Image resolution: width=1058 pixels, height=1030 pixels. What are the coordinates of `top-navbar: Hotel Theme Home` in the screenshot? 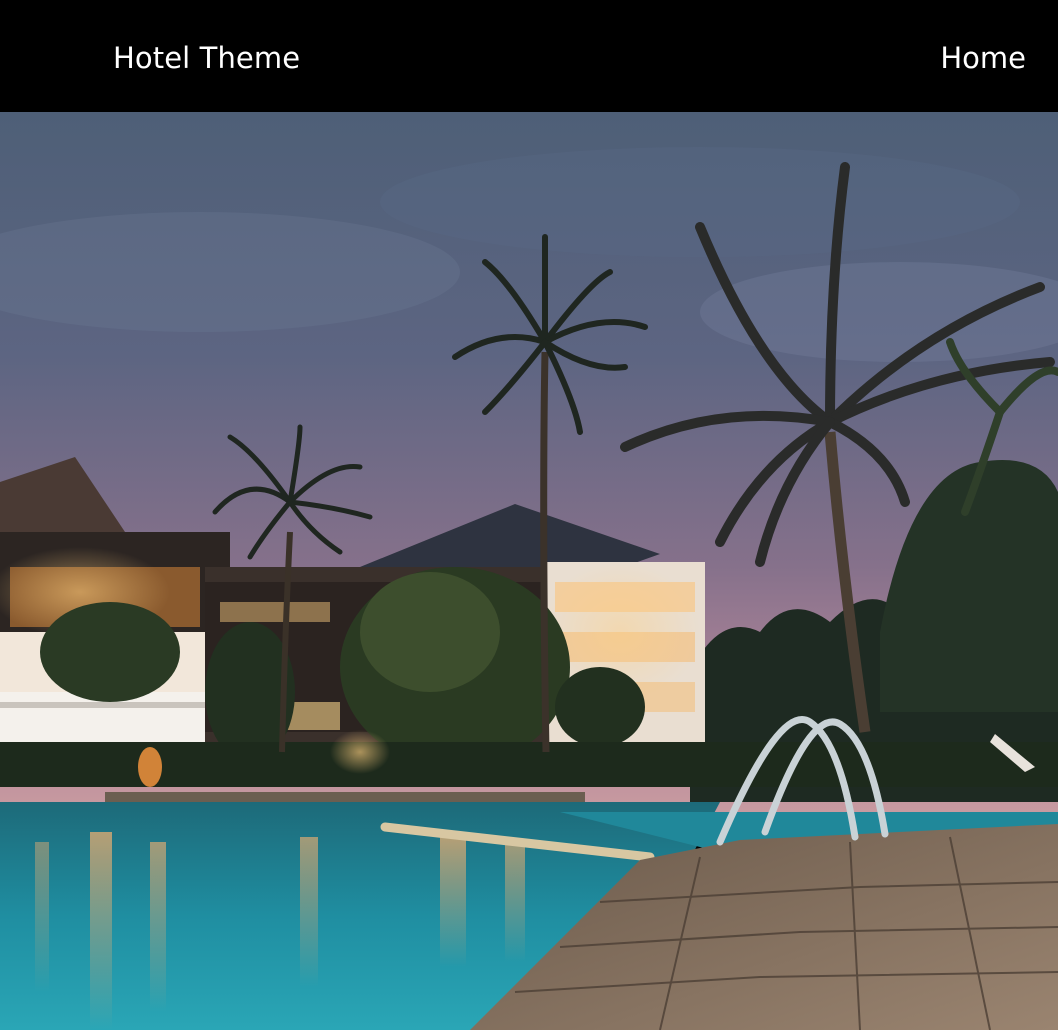 It's located at (529, 56).